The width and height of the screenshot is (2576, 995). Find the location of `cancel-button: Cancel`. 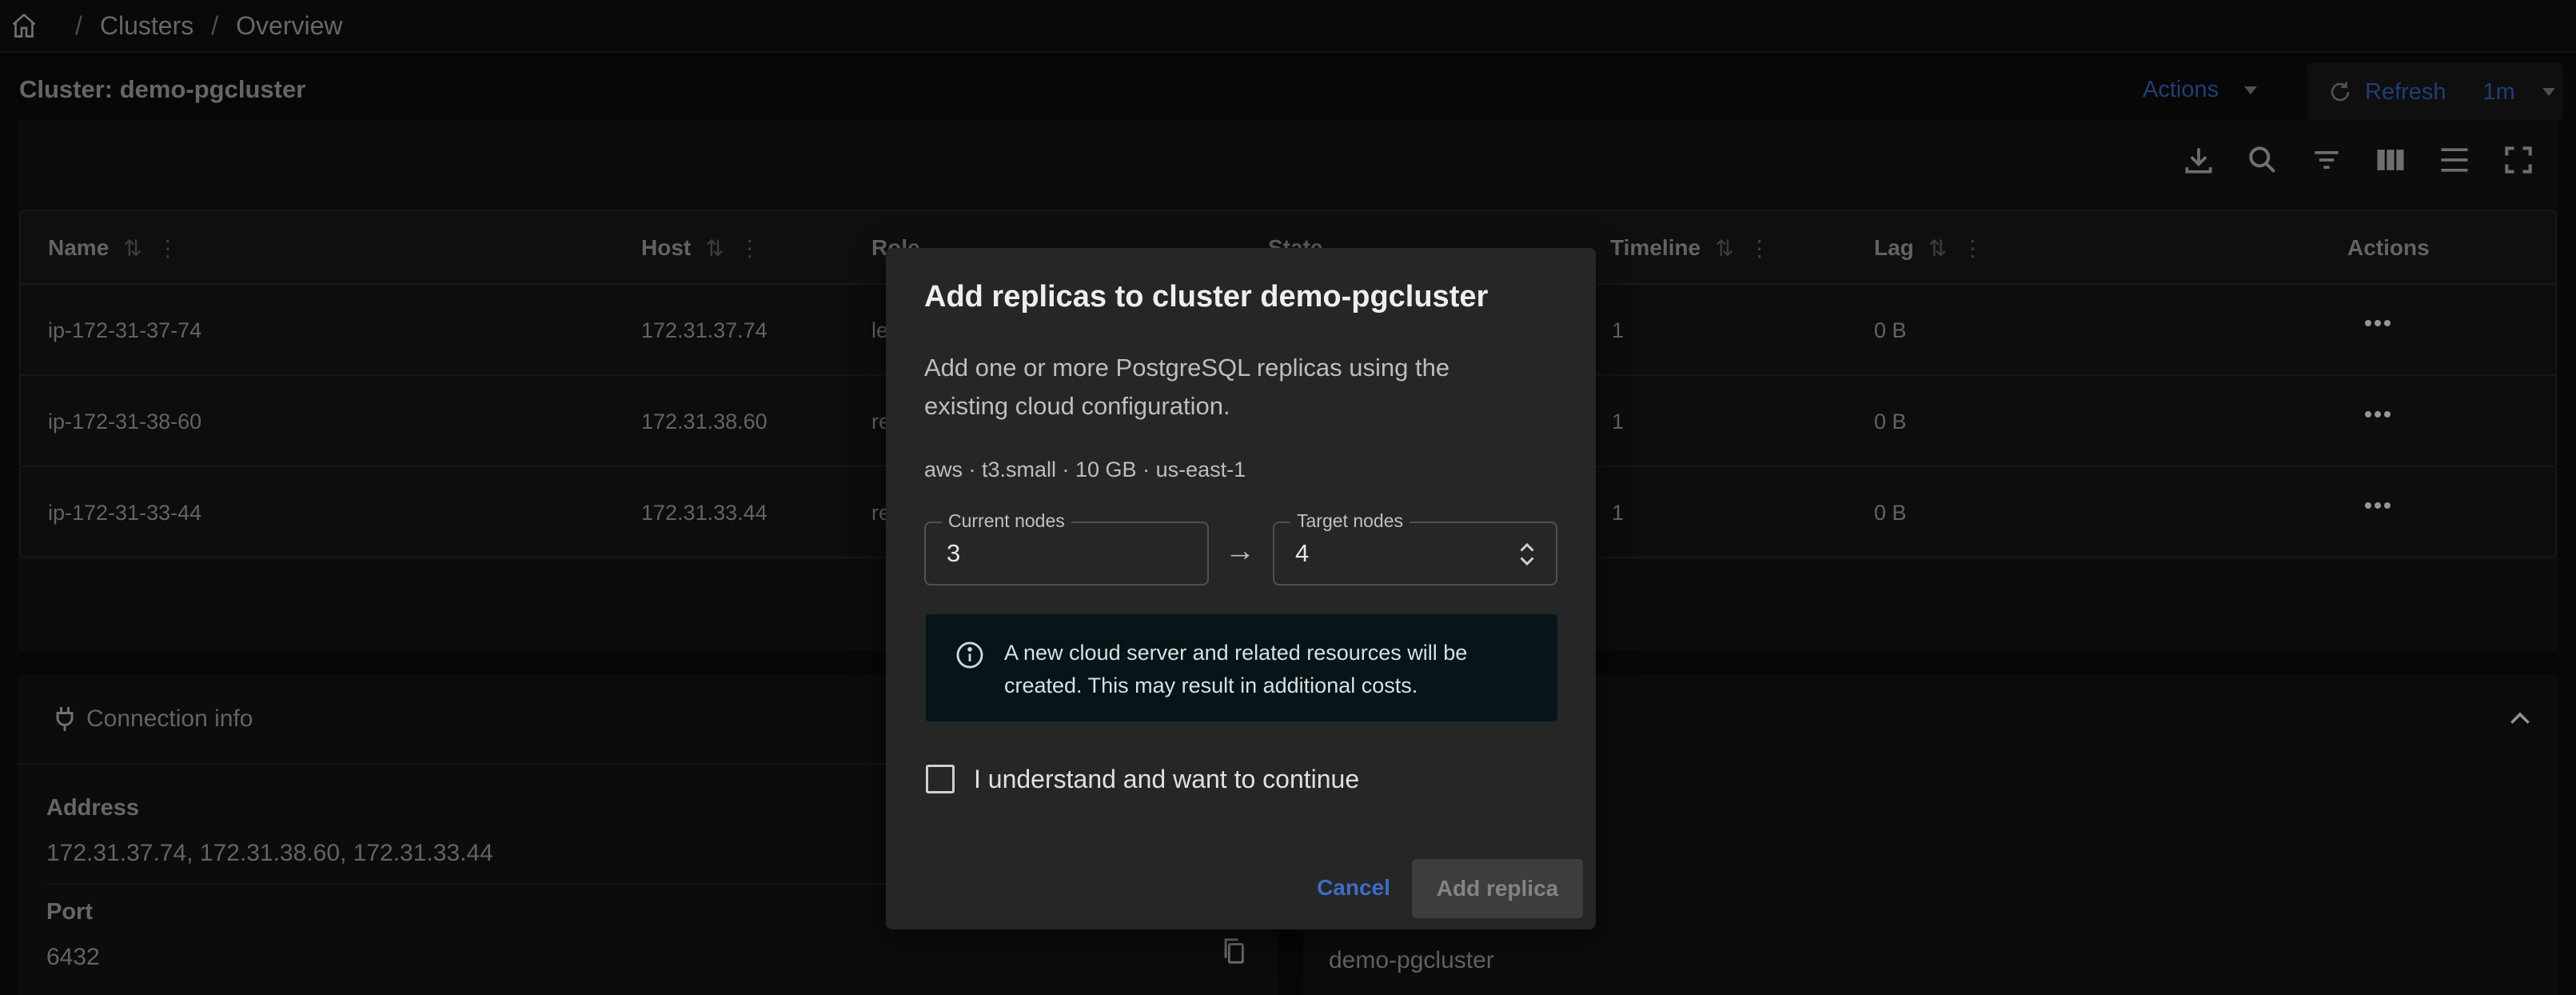

cancel-button: Cancel is located at coordinates (1354, 888).